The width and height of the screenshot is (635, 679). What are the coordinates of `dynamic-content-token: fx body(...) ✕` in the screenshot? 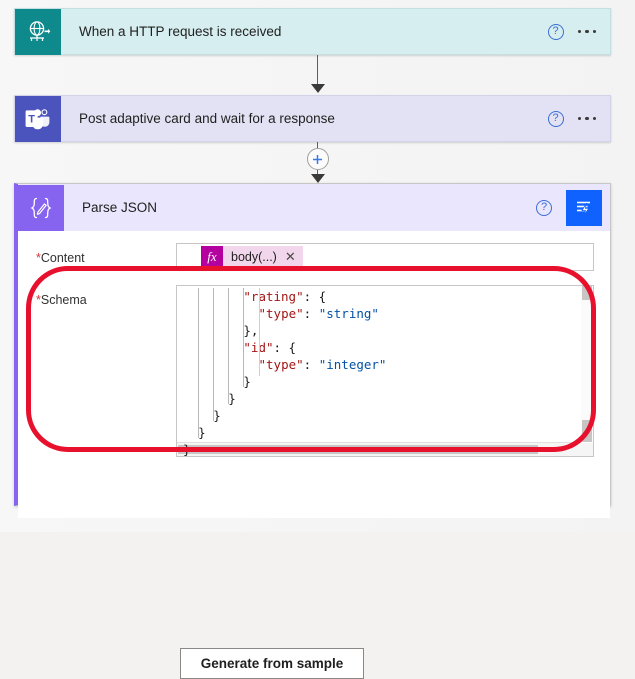 It's located at (252, 257).